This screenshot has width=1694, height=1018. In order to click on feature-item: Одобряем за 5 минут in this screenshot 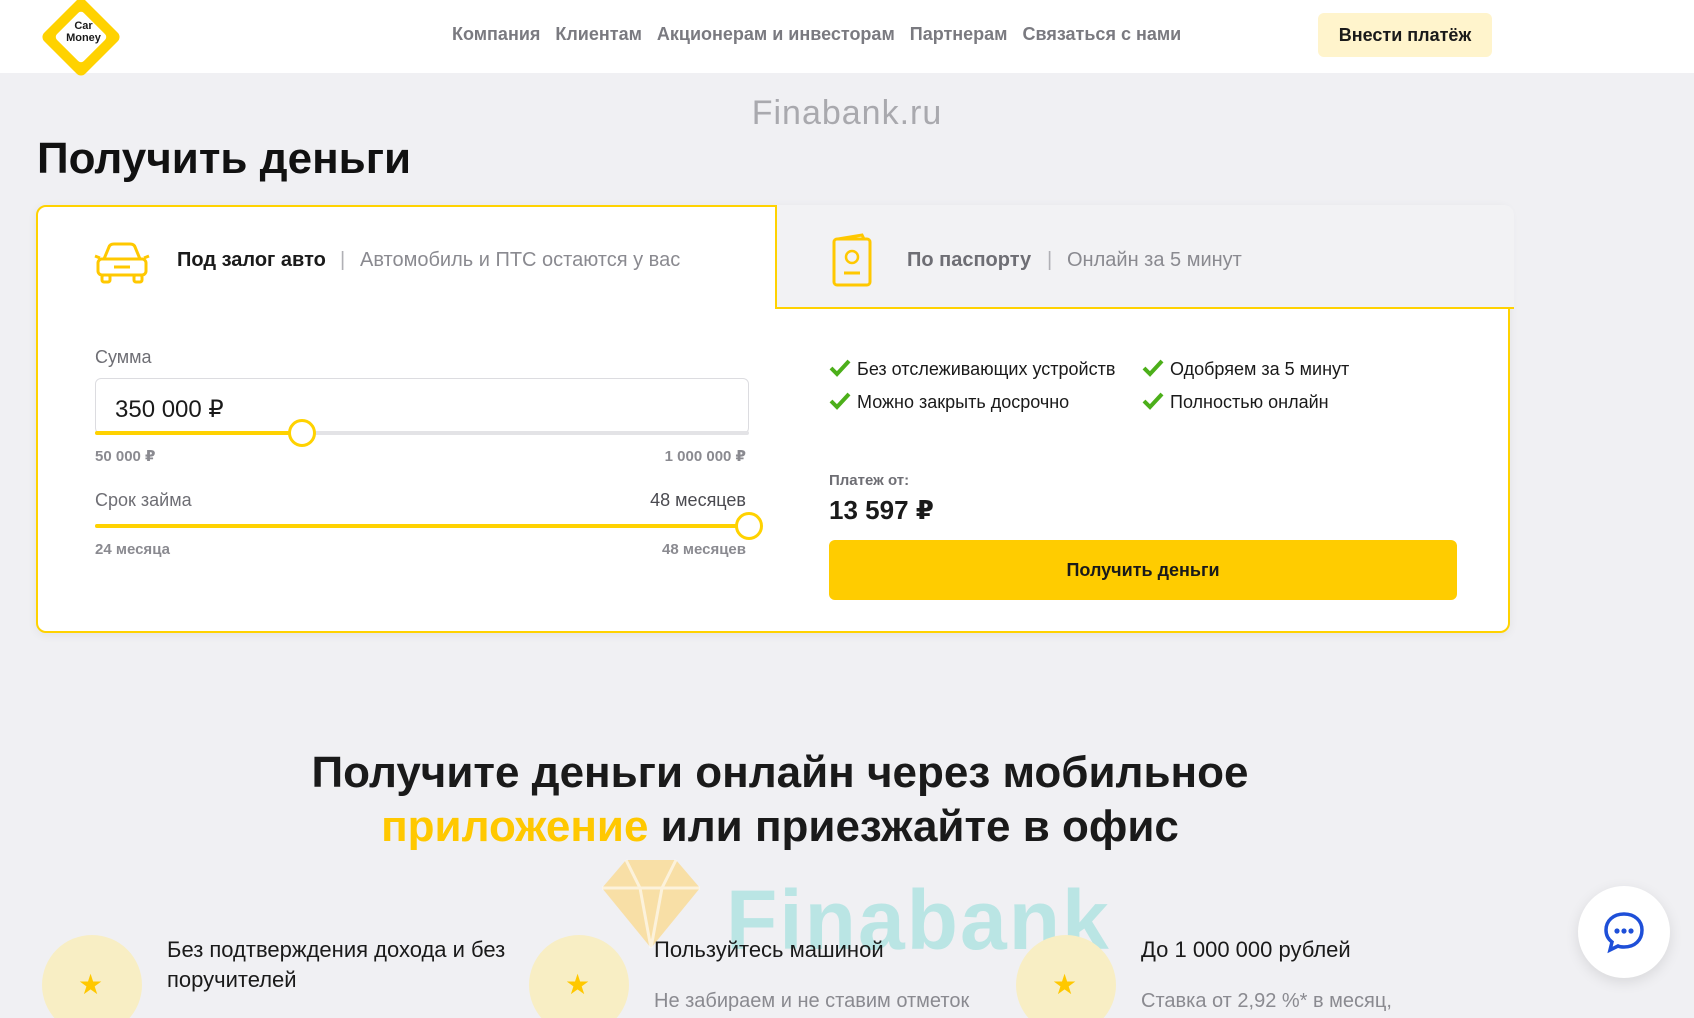, I will do `click(1245, 369)`.